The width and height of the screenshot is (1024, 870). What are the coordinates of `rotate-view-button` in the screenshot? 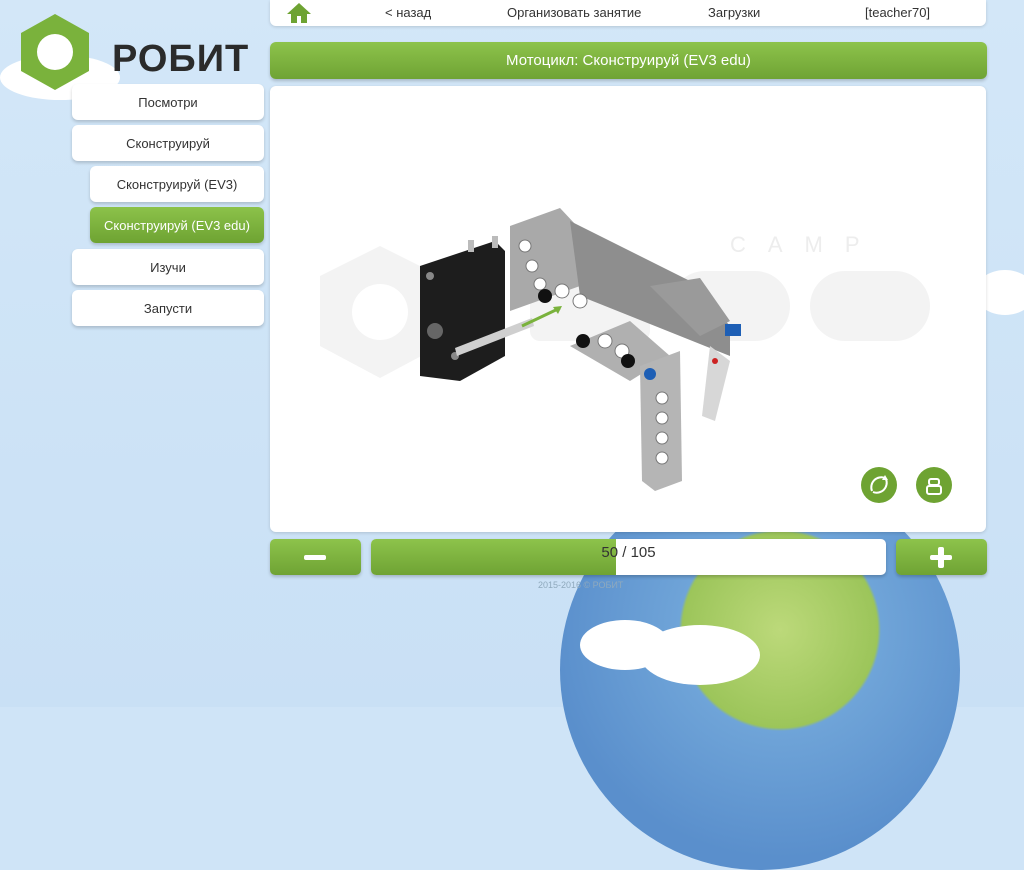 It's located at (879, 485).